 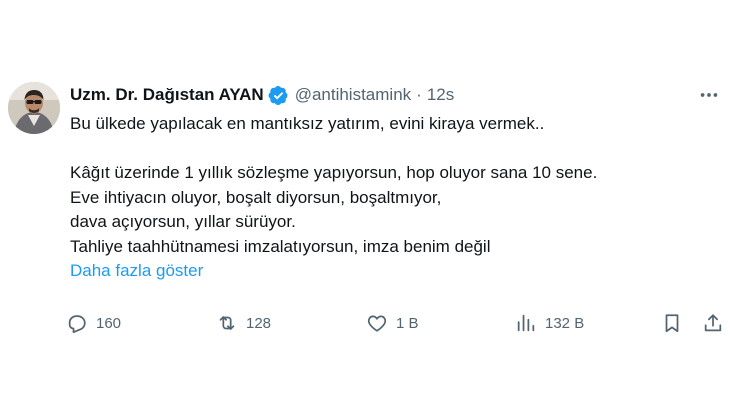 I want to click on bookmark-button, so click(x=672, y=323).